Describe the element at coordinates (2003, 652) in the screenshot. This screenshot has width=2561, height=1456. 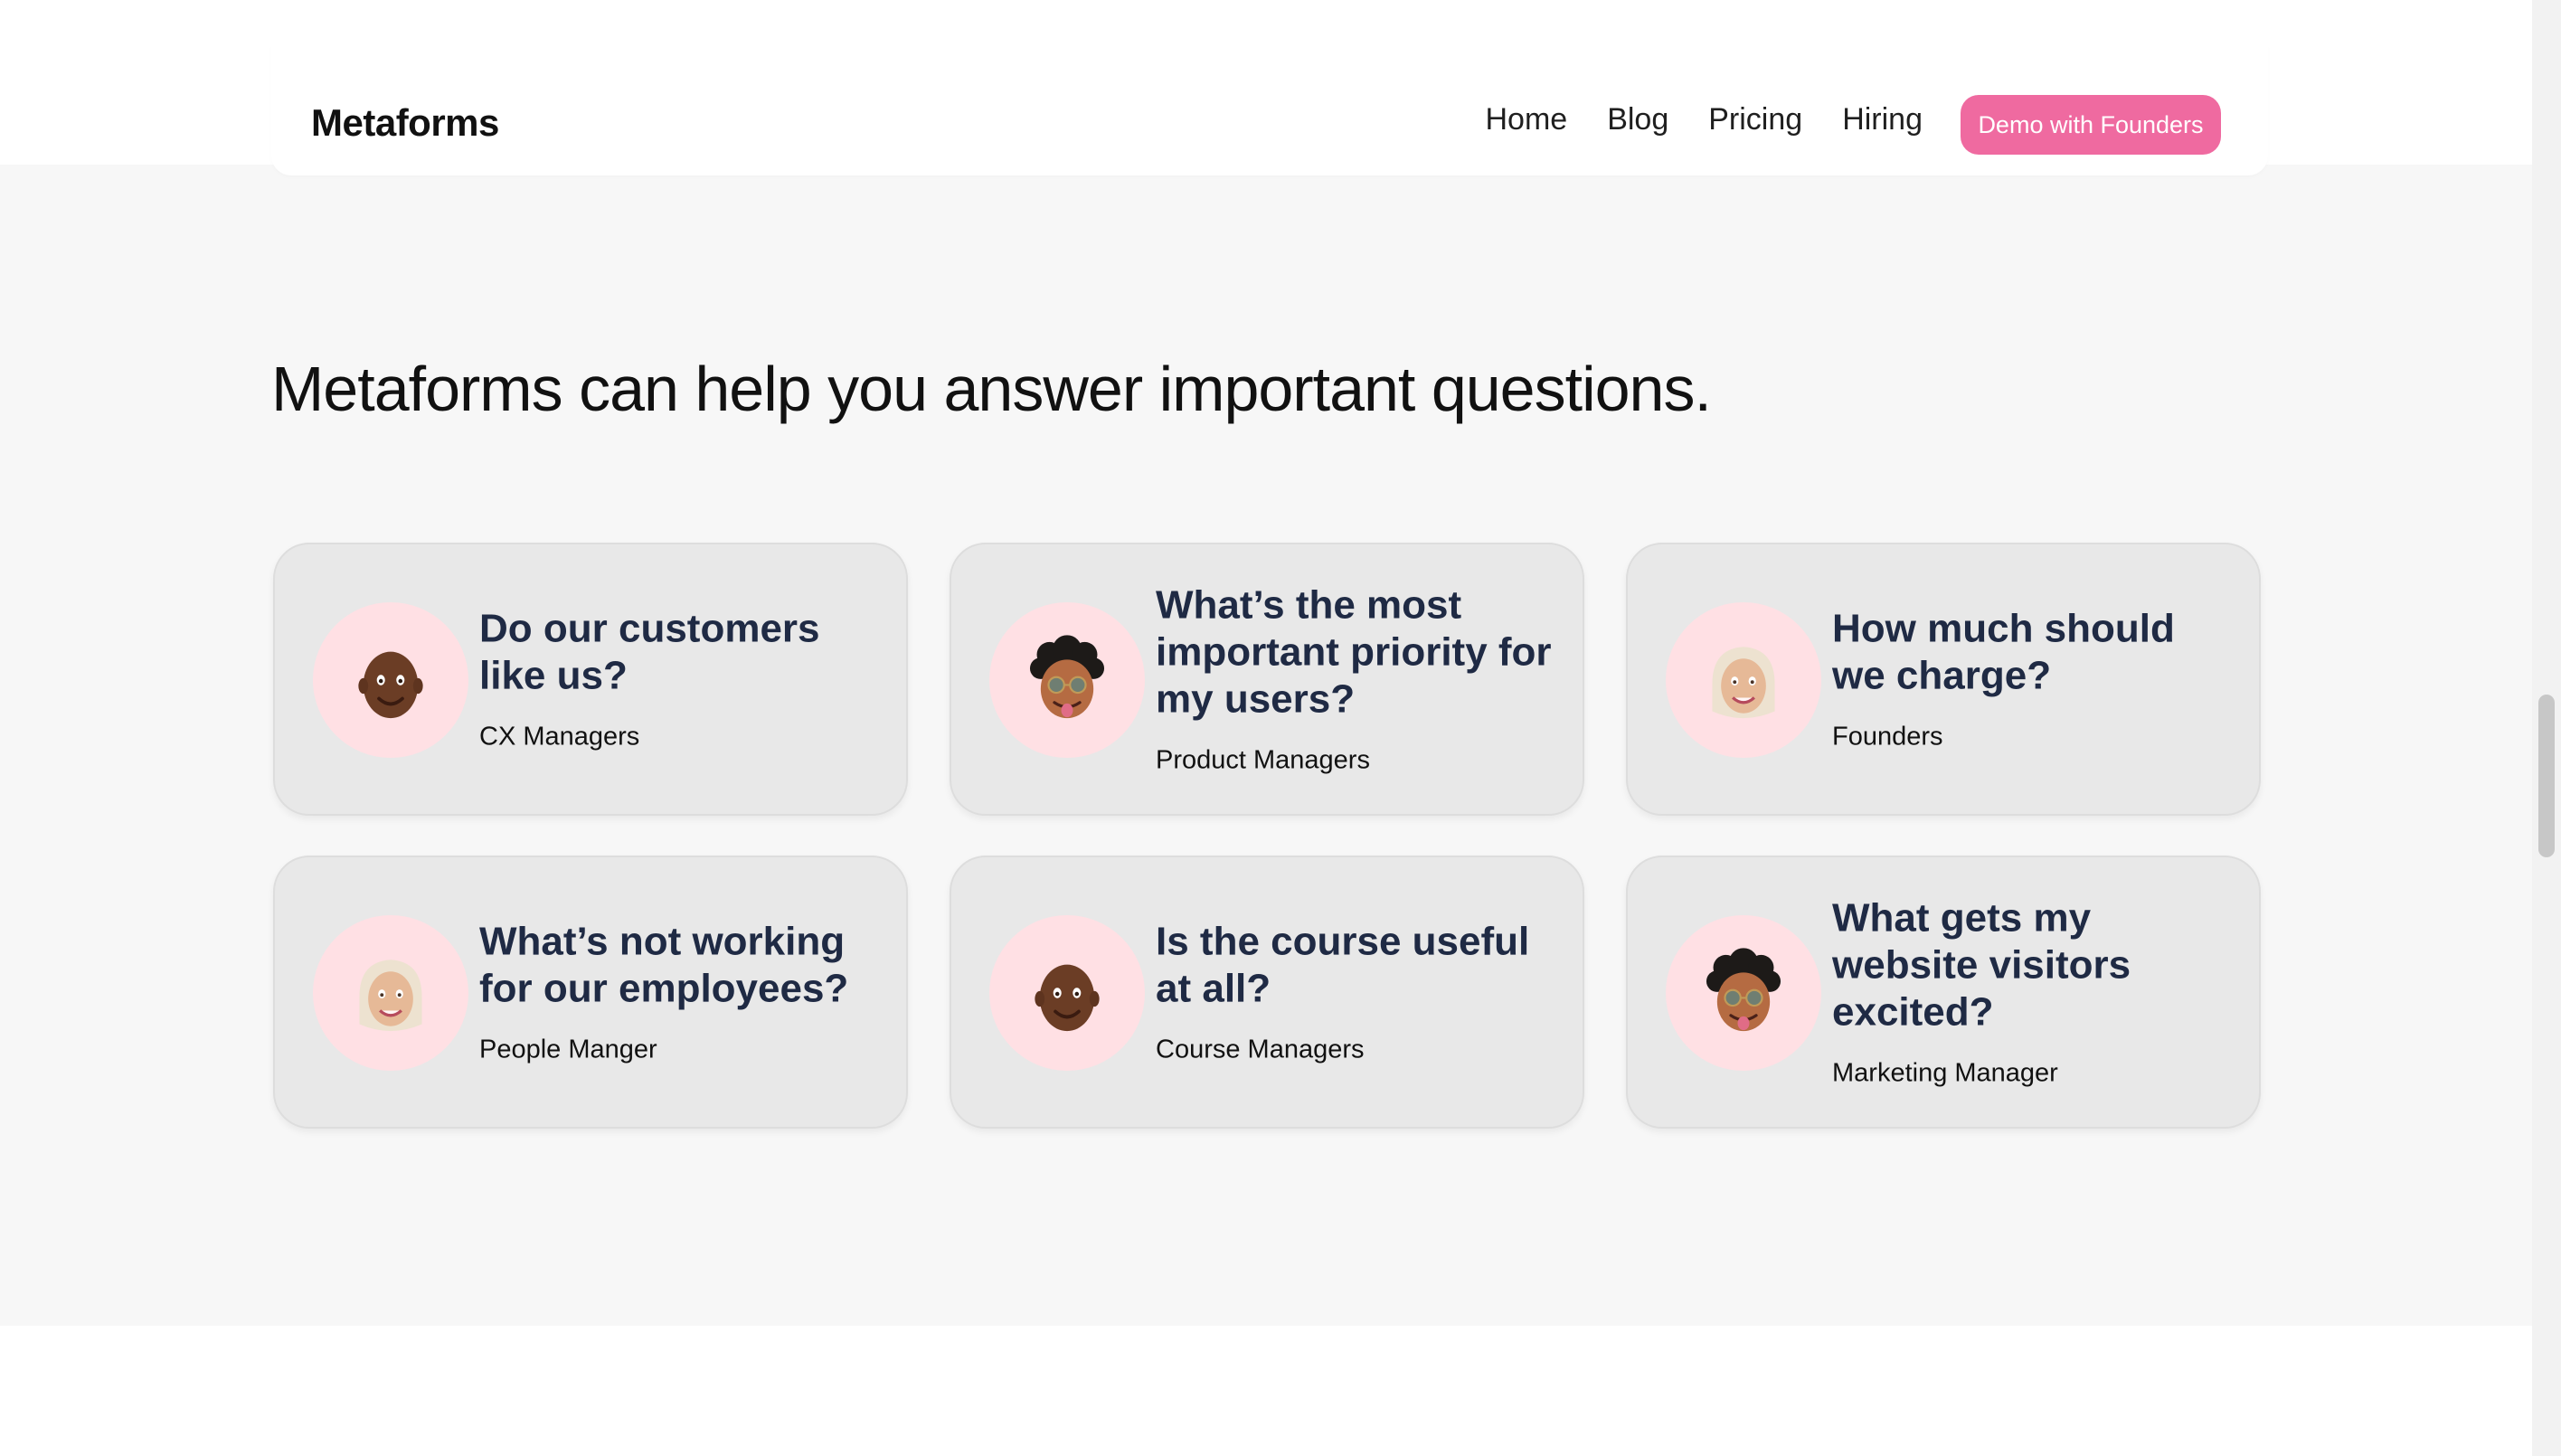
I see `question-text: How much should we charge?` at that location.